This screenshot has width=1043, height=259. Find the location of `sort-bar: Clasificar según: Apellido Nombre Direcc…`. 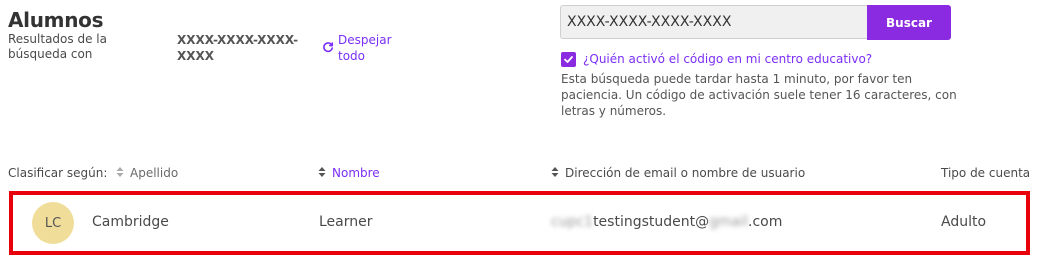

sort-bar: Clasificar según: Apellido Nombre Direcc… is located at coordinates (521, 175).